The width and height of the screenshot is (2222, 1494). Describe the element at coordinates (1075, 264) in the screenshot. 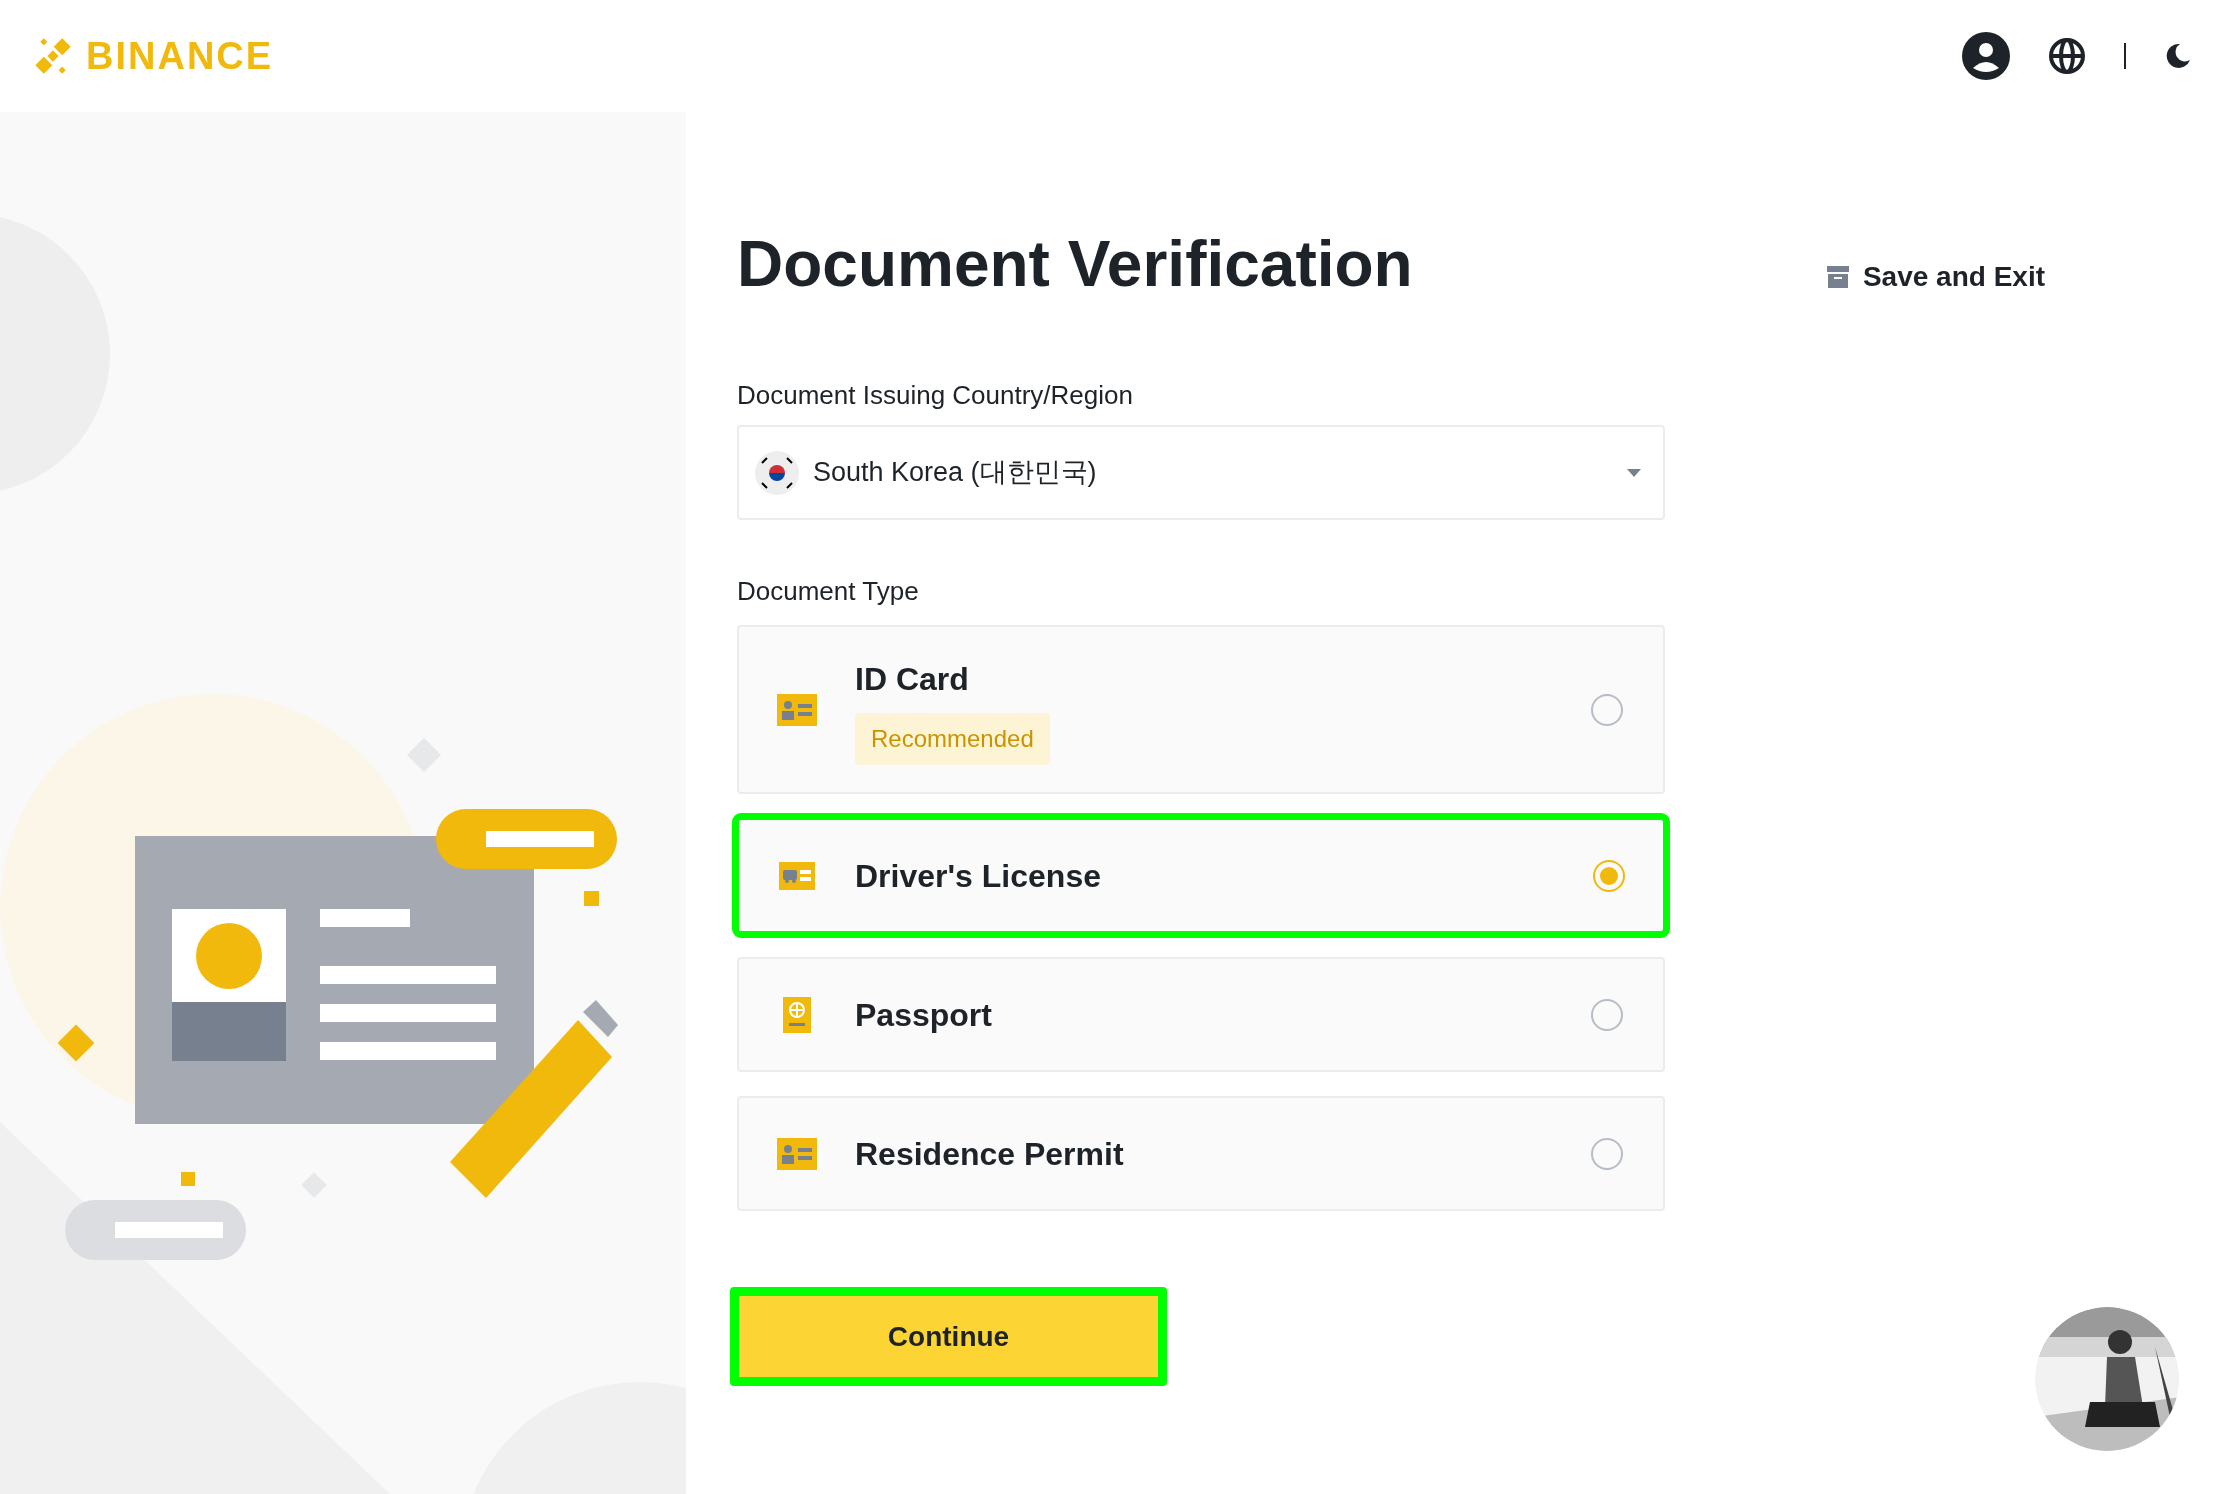

I see `page-title: Document Verification` at that location.